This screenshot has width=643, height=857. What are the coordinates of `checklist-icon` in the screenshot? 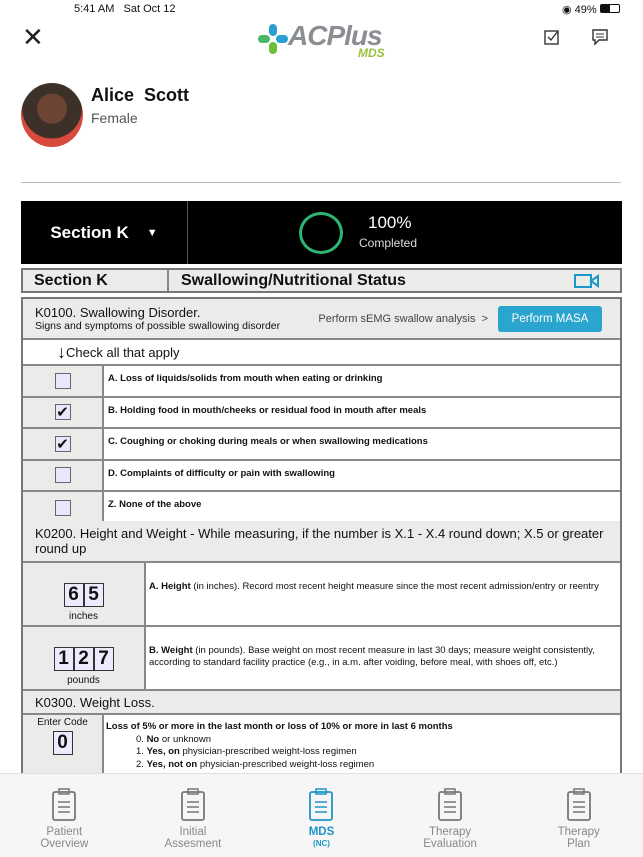 It's located at (552, 37).